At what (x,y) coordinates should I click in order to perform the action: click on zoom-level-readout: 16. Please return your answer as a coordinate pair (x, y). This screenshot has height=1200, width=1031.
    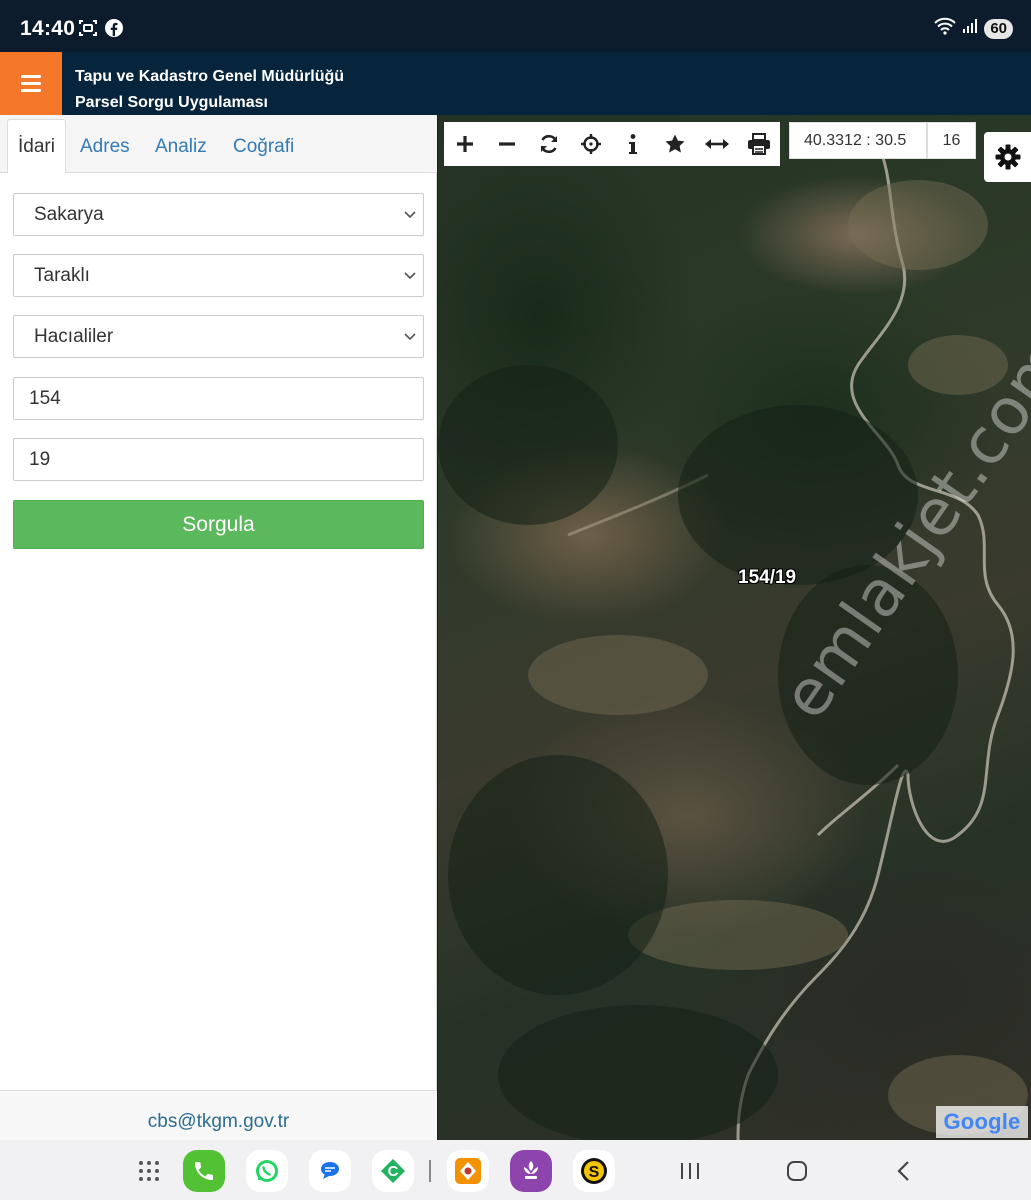
    Looking at the image, I should click on (951, 140).